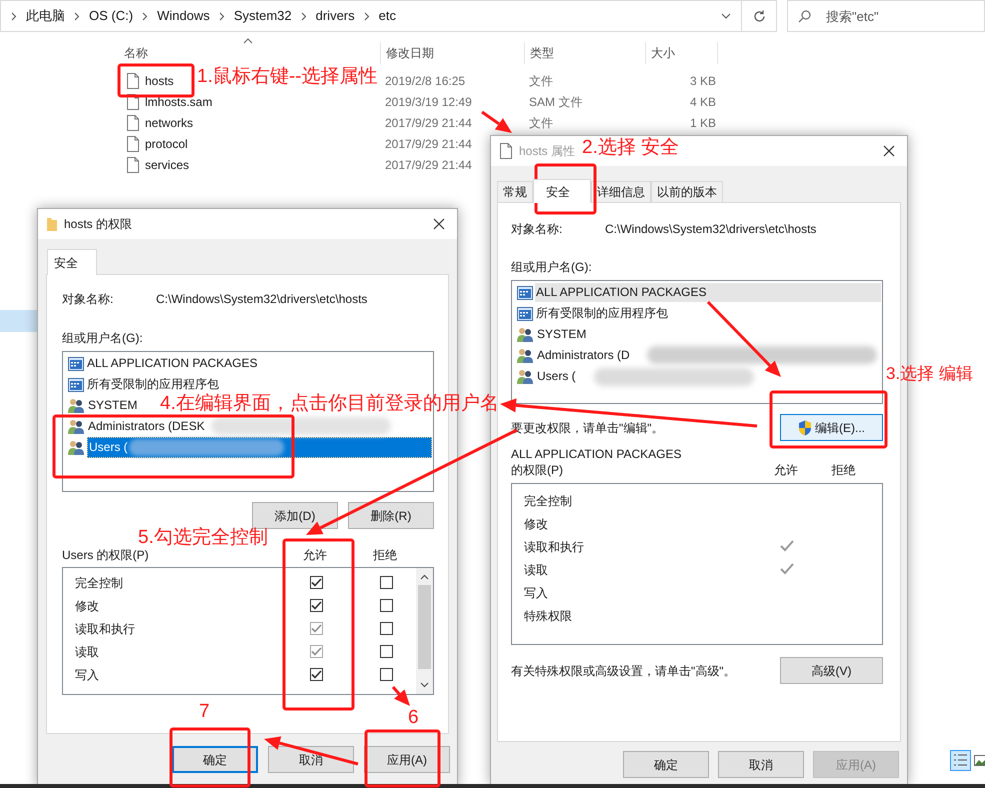  Describe the element at coordinates (413, 718) in the screenshot. I see `annotation-text: 6` at that location.